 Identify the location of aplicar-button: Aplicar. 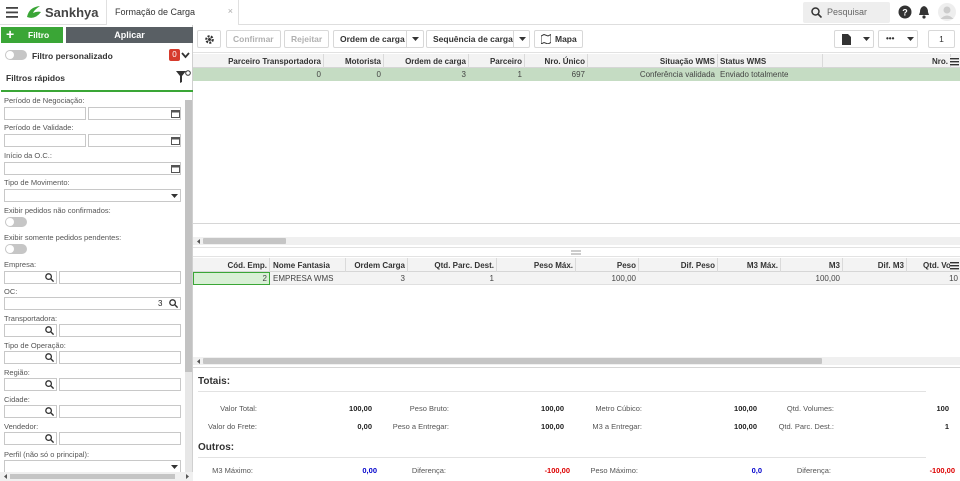
(129, 35).